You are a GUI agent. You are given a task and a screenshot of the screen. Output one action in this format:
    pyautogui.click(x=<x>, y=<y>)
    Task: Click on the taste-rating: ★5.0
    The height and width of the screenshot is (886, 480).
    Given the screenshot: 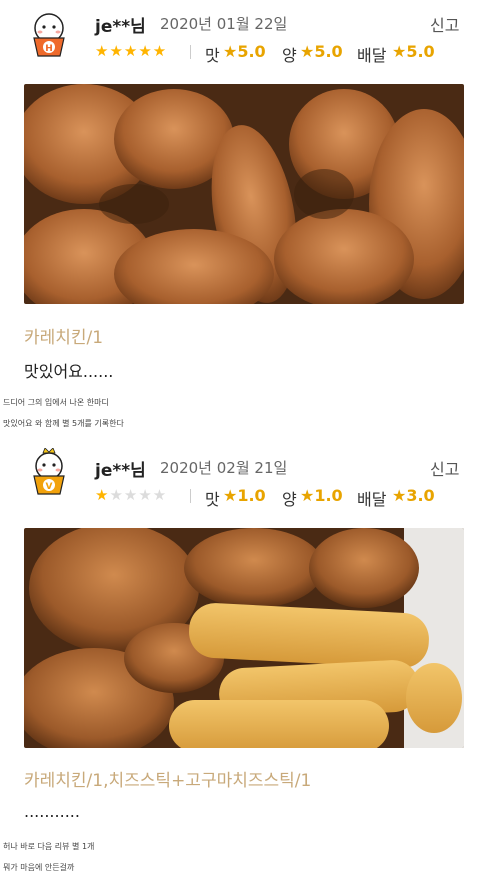 What is the action you would take?
    pyautogui.click(x=244, y=51)
    